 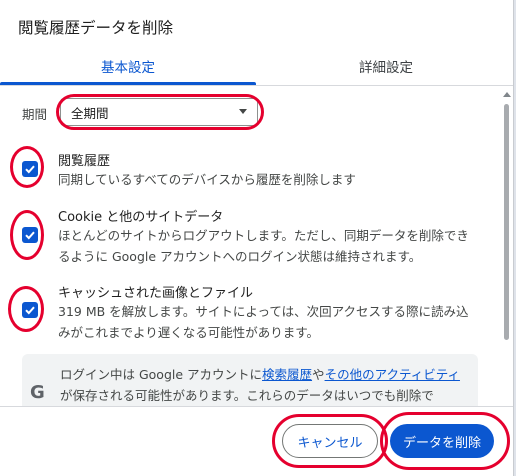 What do you see at coordinates (156, 293) in the screenshot?
I see `cache-title: キャッシュされた画像とファイル` at bounding box center [156, 293].